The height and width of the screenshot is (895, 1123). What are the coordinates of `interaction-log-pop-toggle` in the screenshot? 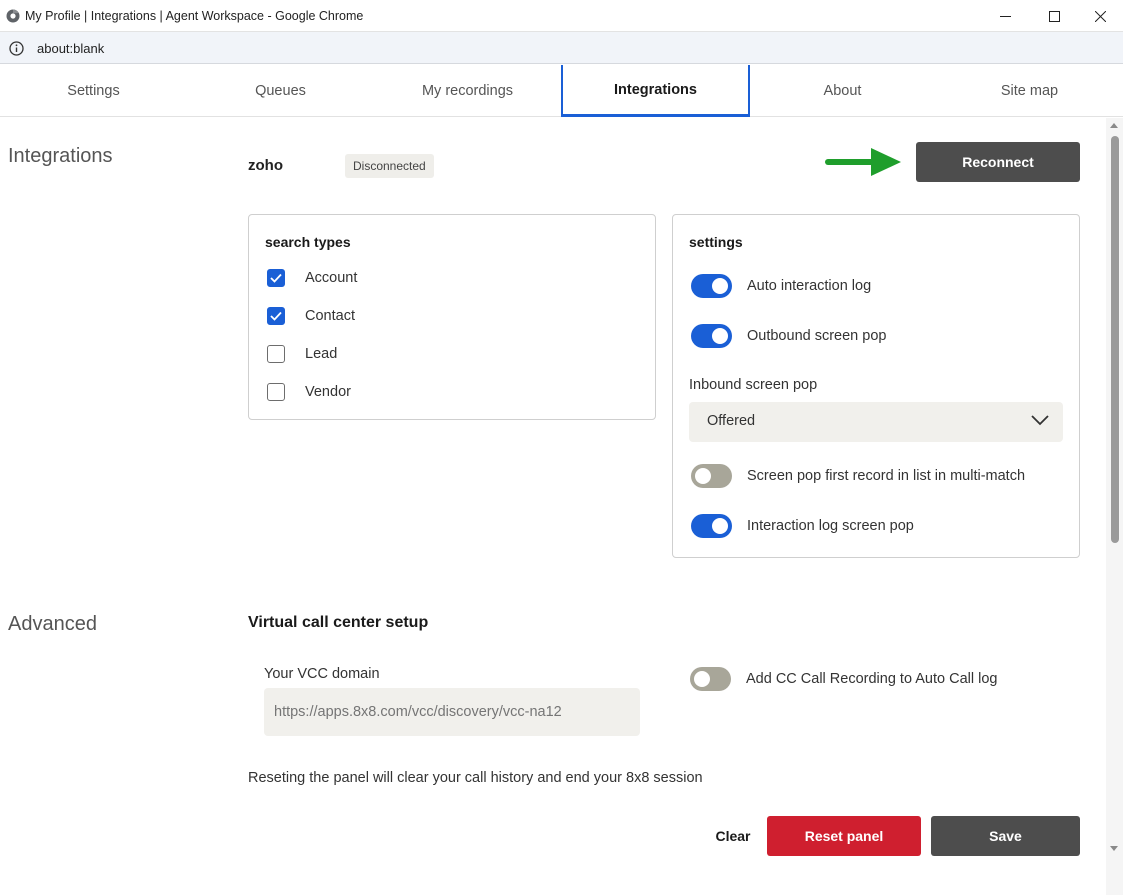 It's located at (711, 526).